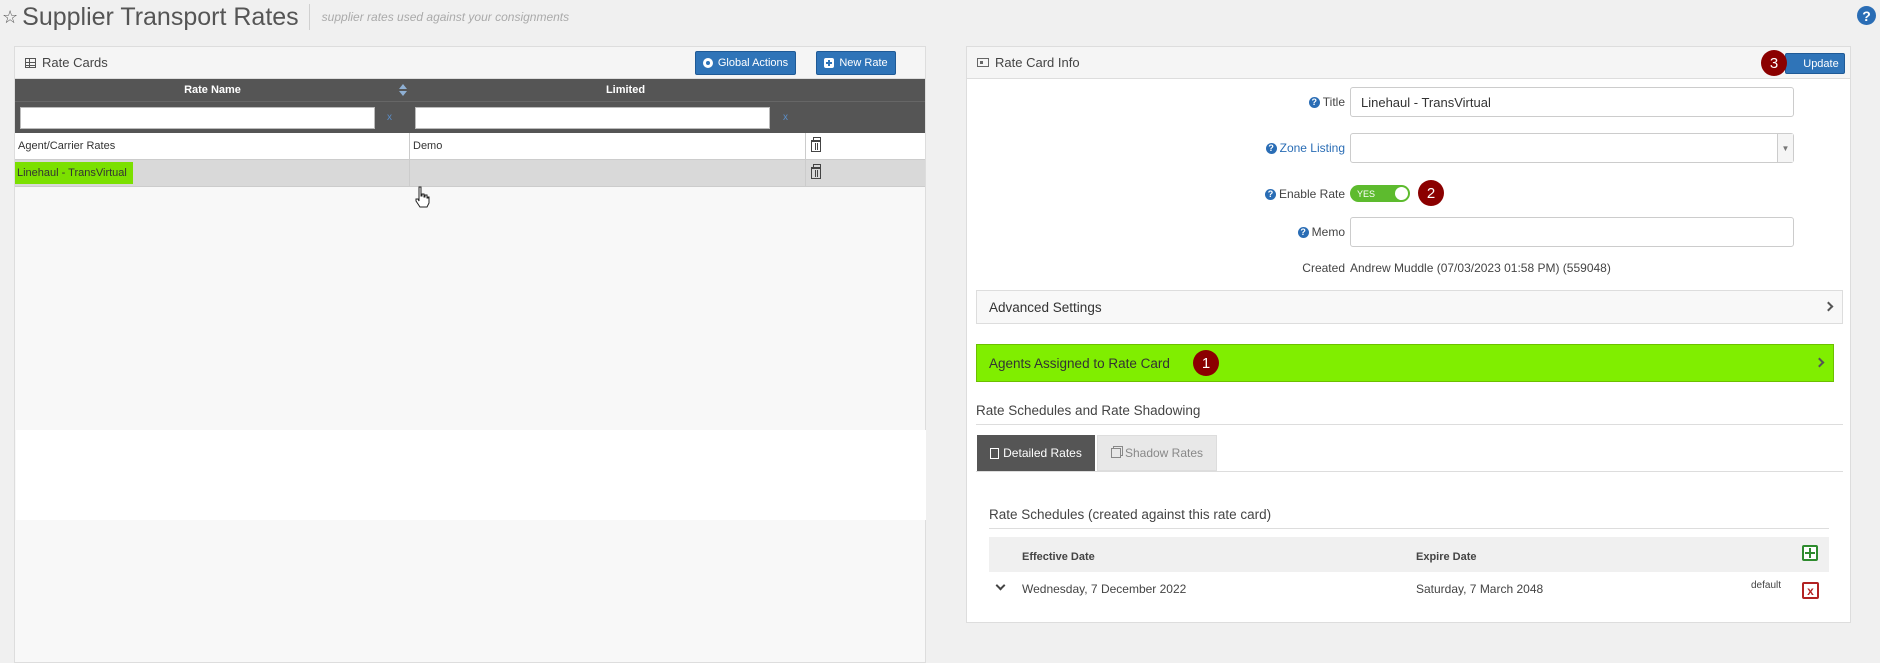 This screenshot has height=663, width=1880. What do you see at coordinates (74, 173) in the screenshot?
I see `highlighted-rate-name: Linehaul - TransVirtual` at bounding box center [74, 173].